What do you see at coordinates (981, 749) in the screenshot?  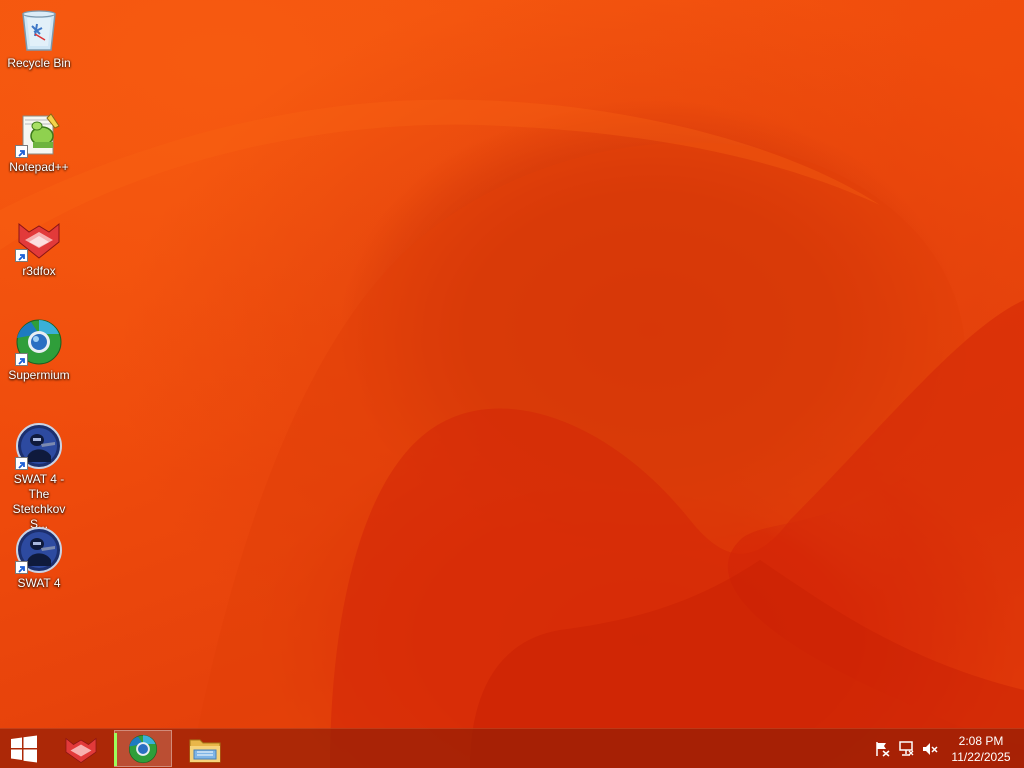 I see `taskbar-clock: 2:08 PM 11/22/2025` at bounding box center [981, 749].